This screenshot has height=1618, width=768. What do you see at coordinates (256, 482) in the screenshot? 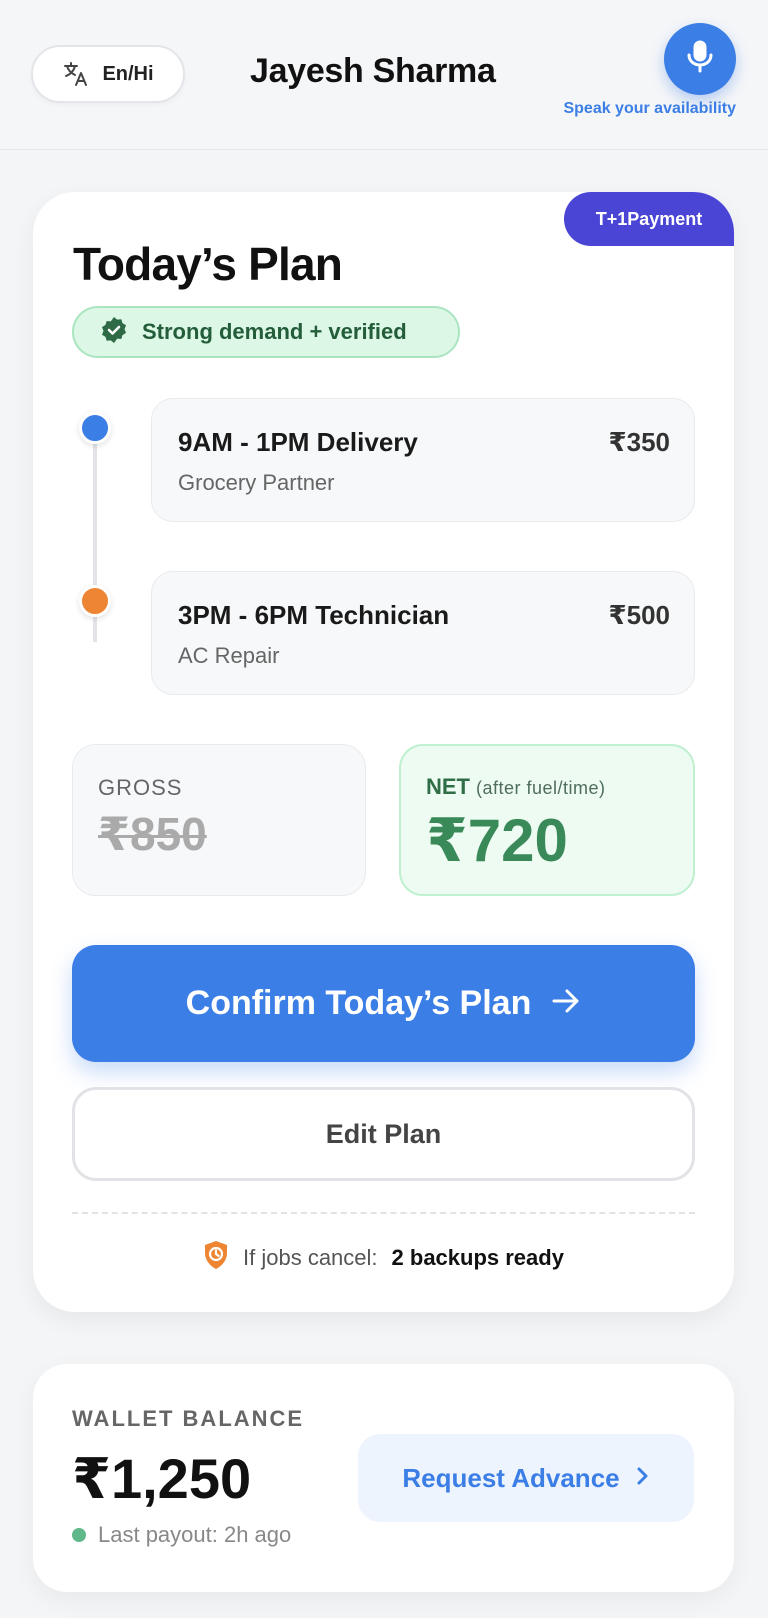
I see `job-subtitle: Grocery Partner` at bounding box center [256, 482].